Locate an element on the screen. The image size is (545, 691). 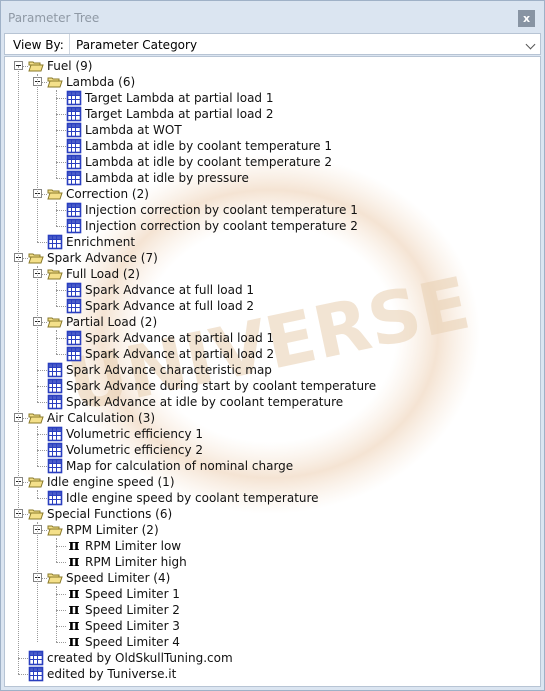
tree-folder-node: Spark Advance (7) is located at coordinates (272, 258).